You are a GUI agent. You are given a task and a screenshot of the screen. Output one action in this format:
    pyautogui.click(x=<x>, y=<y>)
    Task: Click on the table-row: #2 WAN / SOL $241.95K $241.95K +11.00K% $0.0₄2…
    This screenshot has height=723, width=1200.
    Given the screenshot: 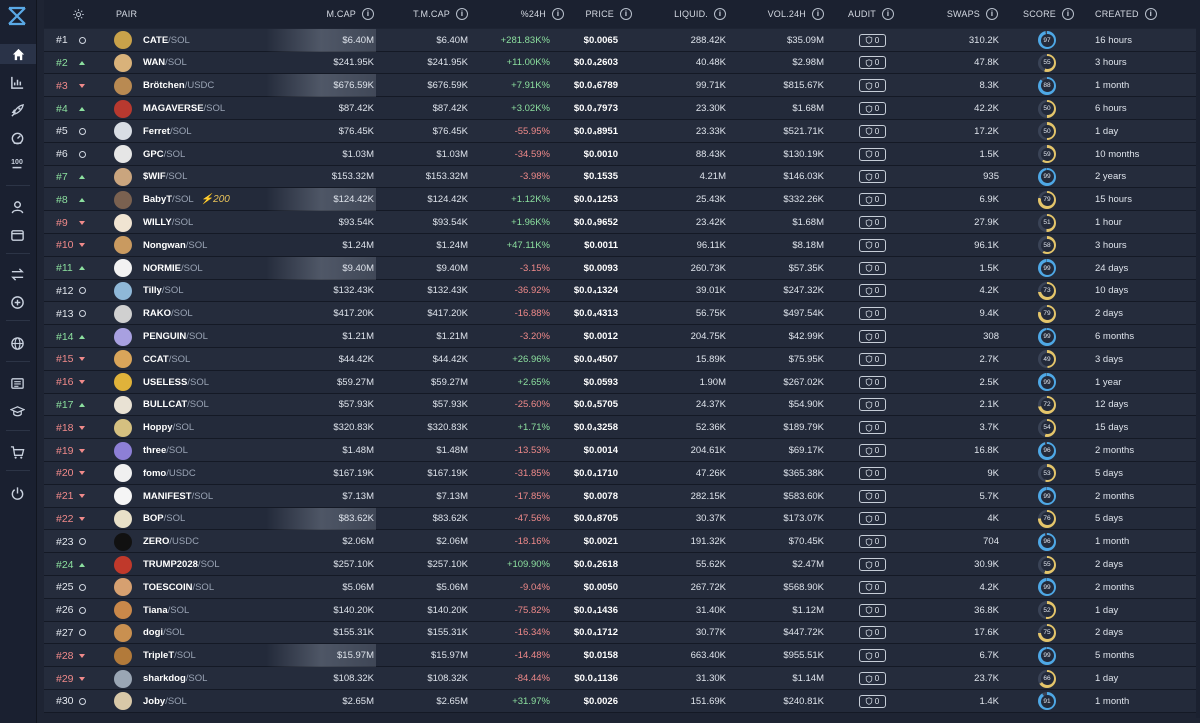 What is the action you would take?
    pyautogui.click(x=622, y=63)
    